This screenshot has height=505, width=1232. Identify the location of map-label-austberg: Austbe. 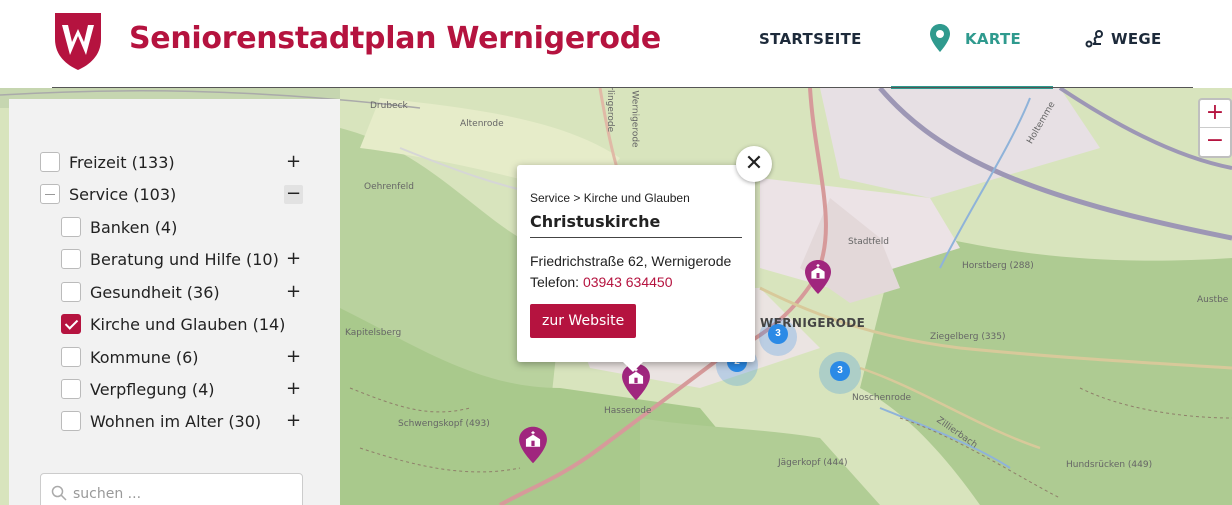
(1213, 300).